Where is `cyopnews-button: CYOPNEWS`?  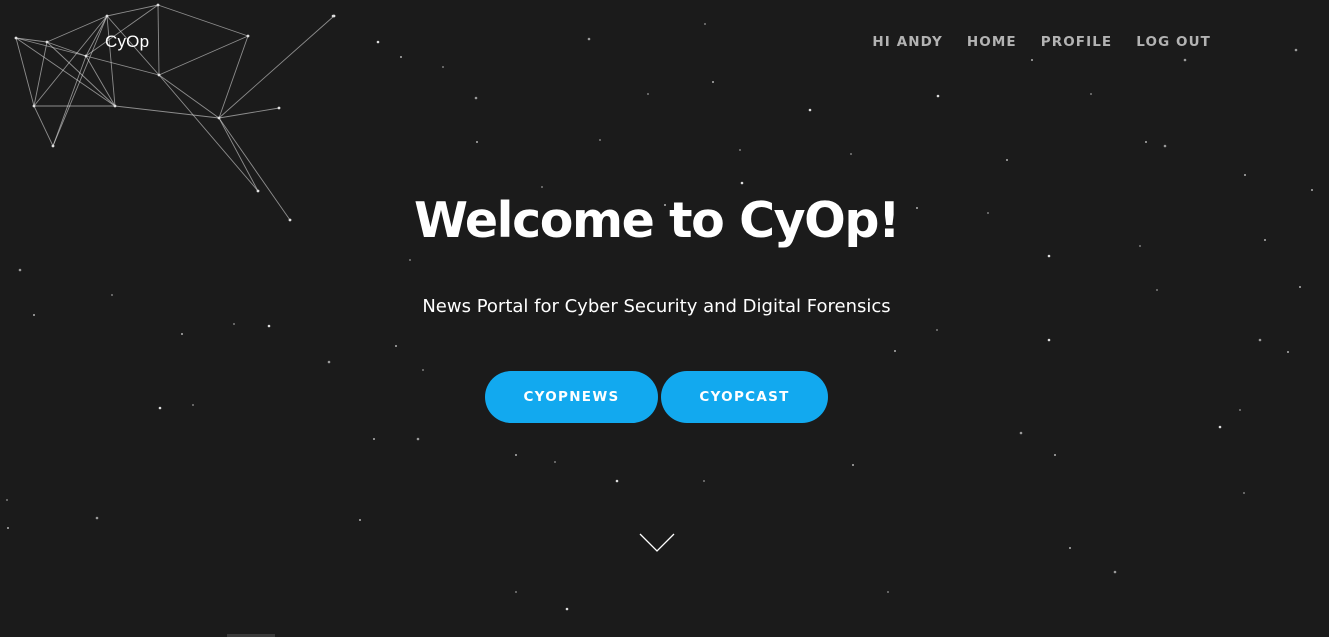 cyopnews-button: CYOPNEWS is located at coordinates (571, 397).